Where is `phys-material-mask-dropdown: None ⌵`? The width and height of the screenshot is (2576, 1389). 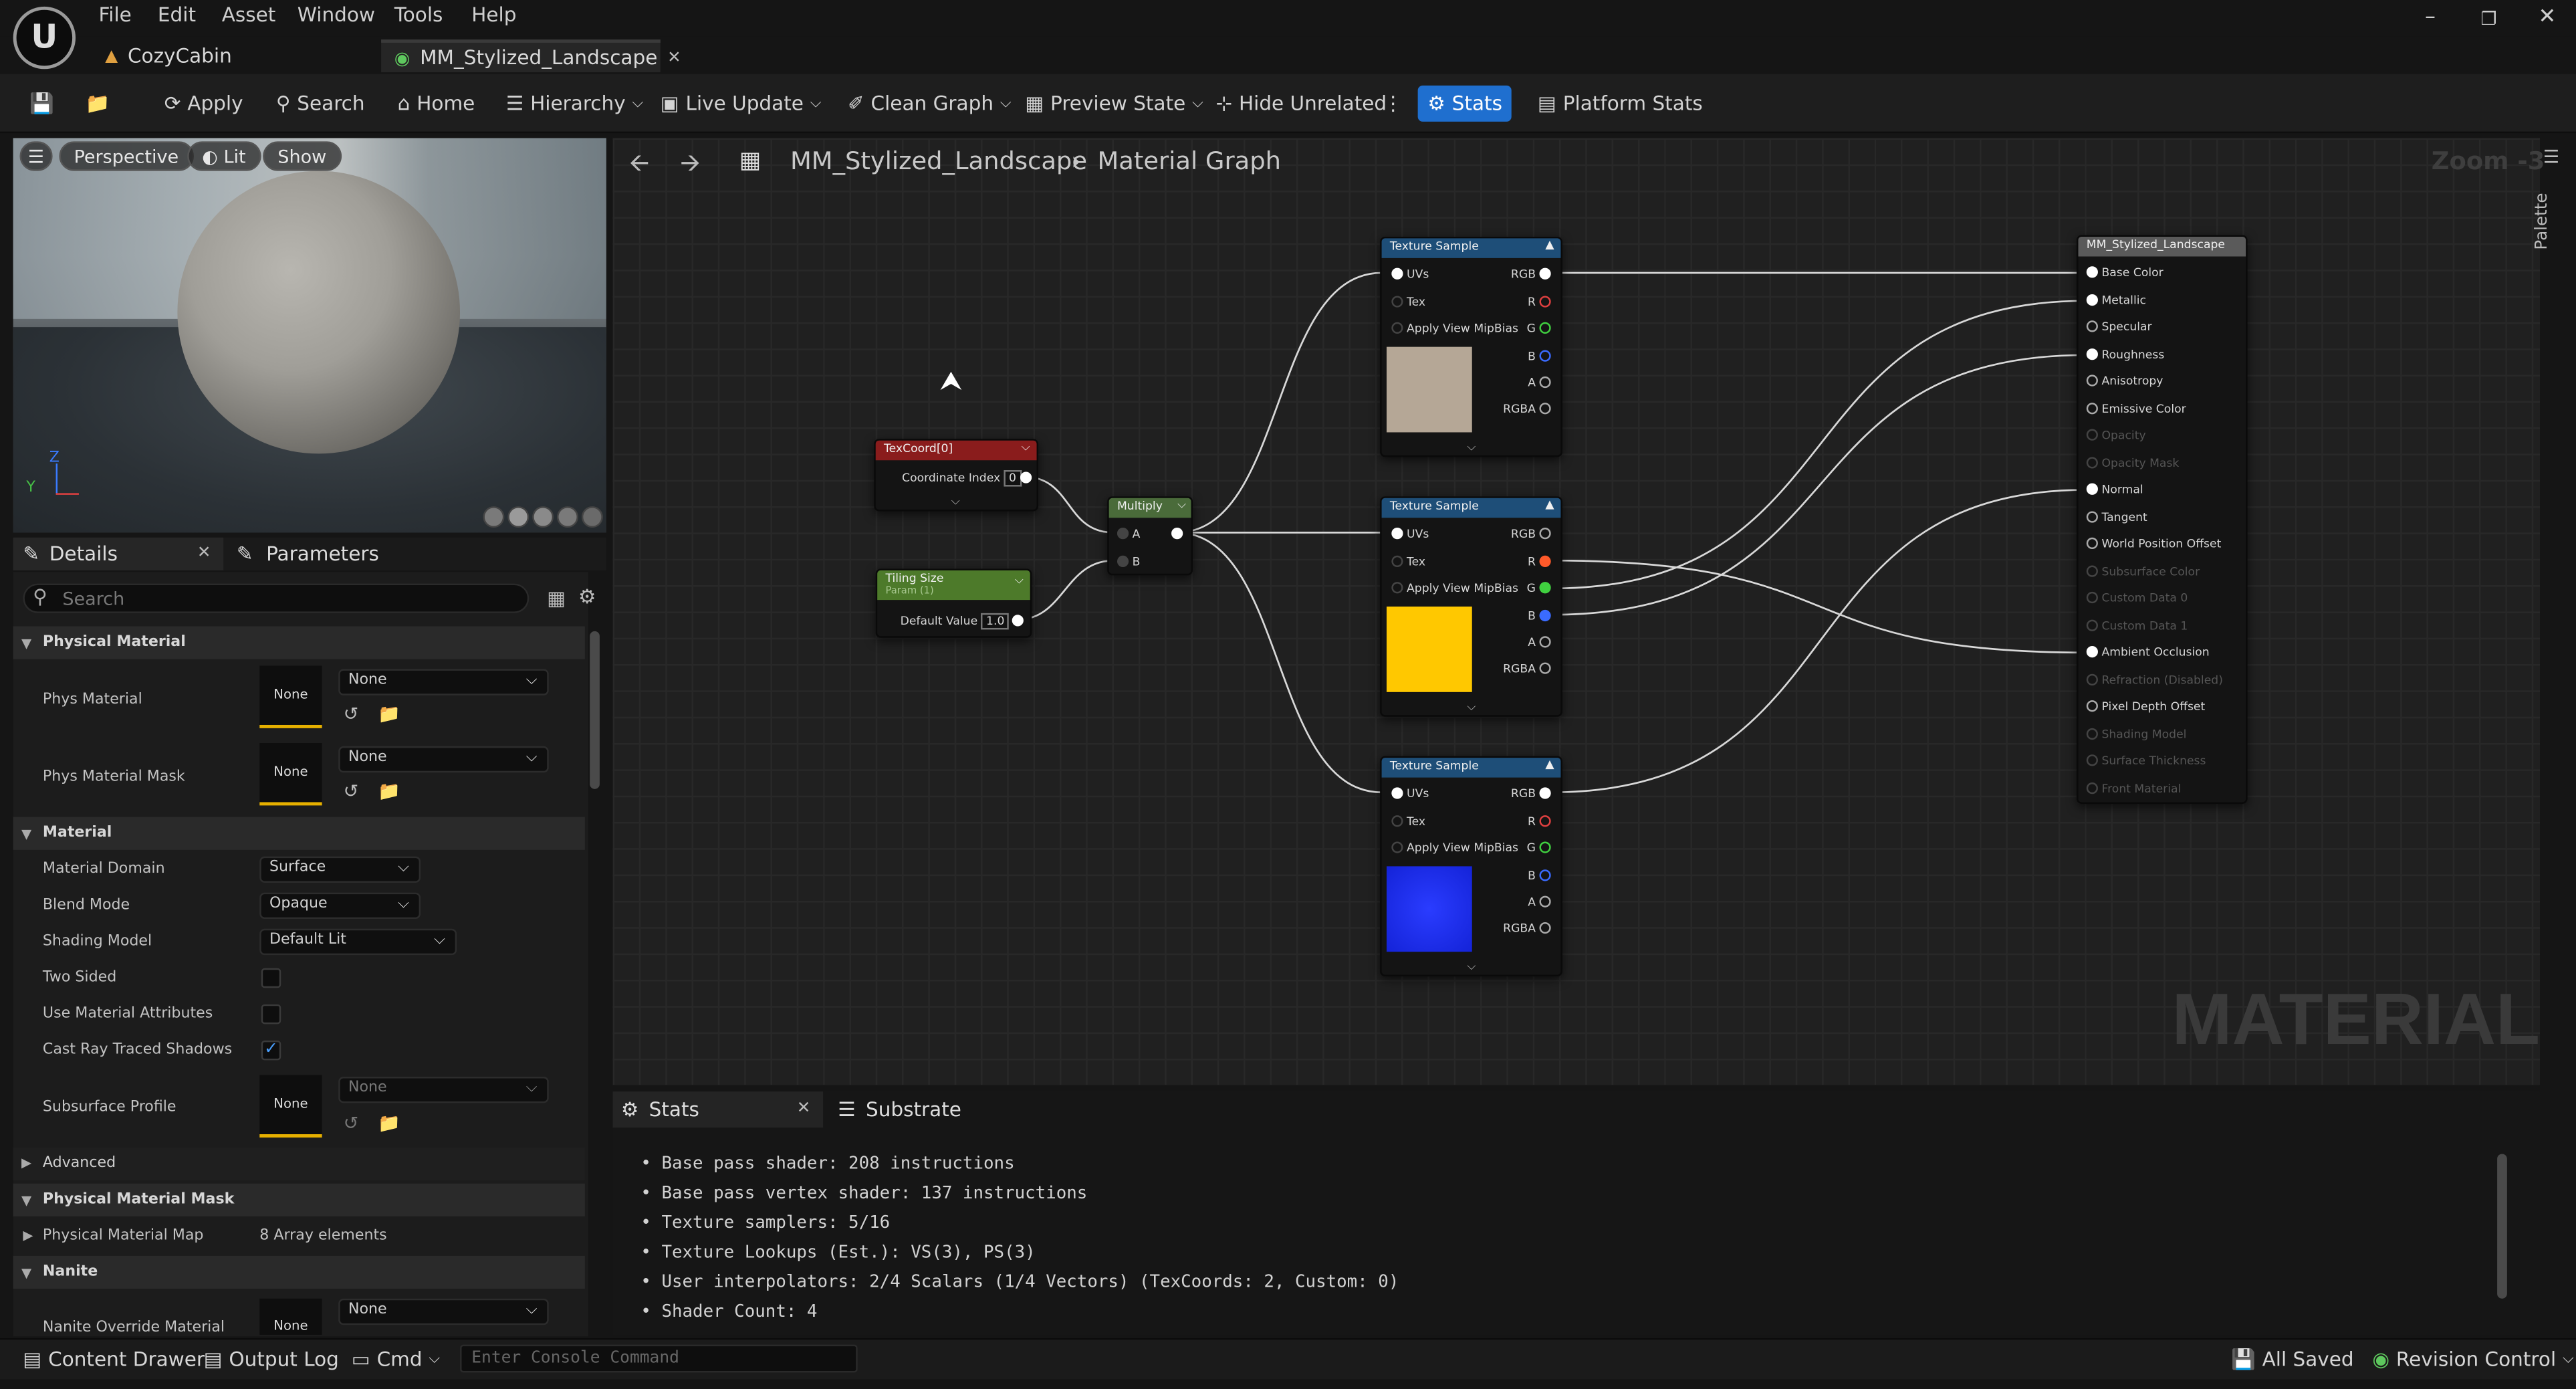
phys-material-mask-dropdown: None ⌵ is located at coordinates (443, 760).